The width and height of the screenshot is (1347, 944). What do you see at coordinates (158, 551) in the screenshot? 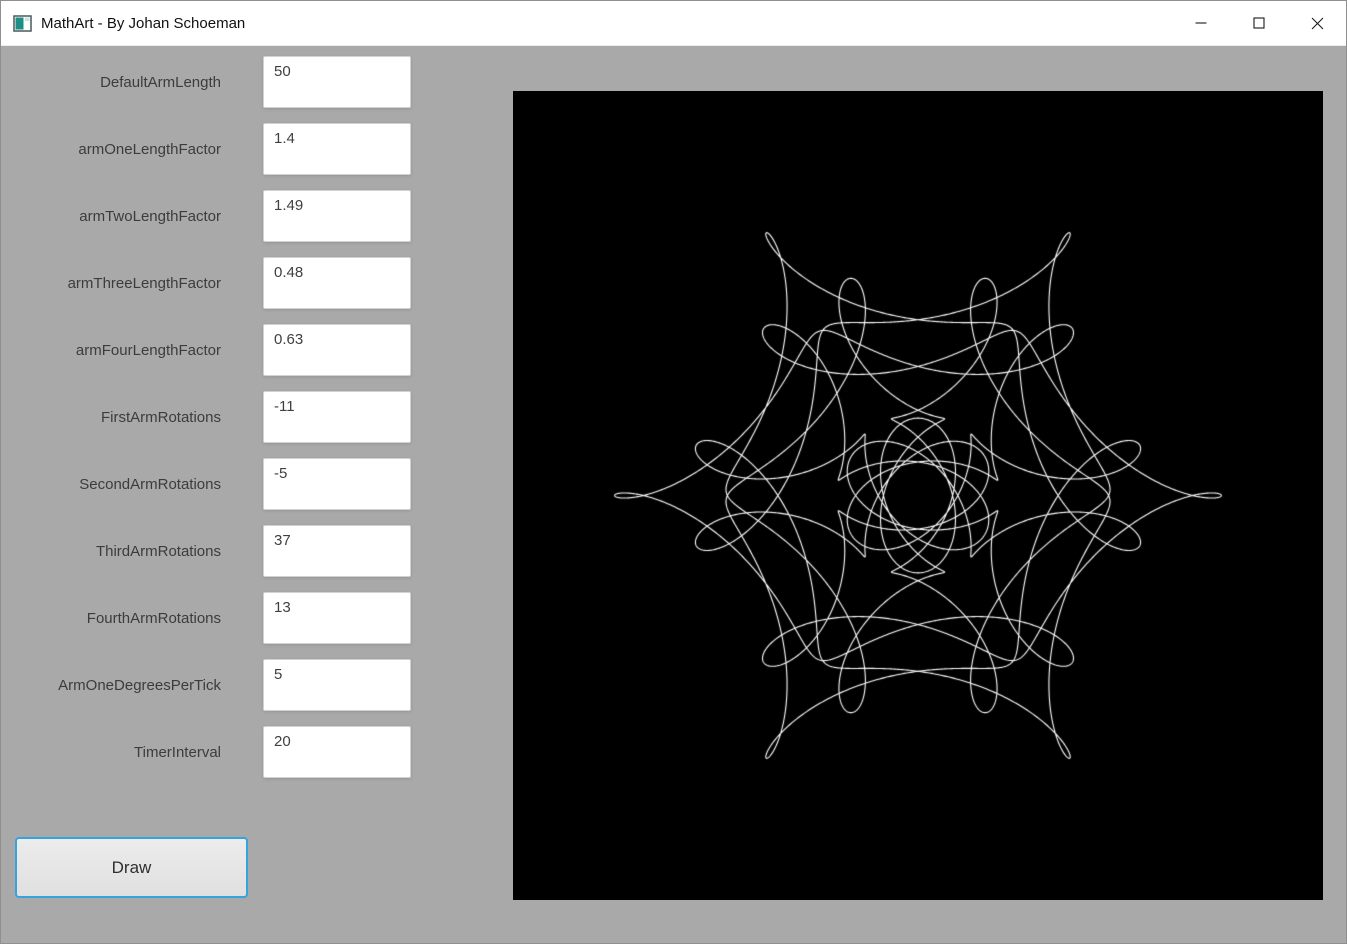
I see `field-label: ThirdArmRotations` at bounding box center [158, 551].